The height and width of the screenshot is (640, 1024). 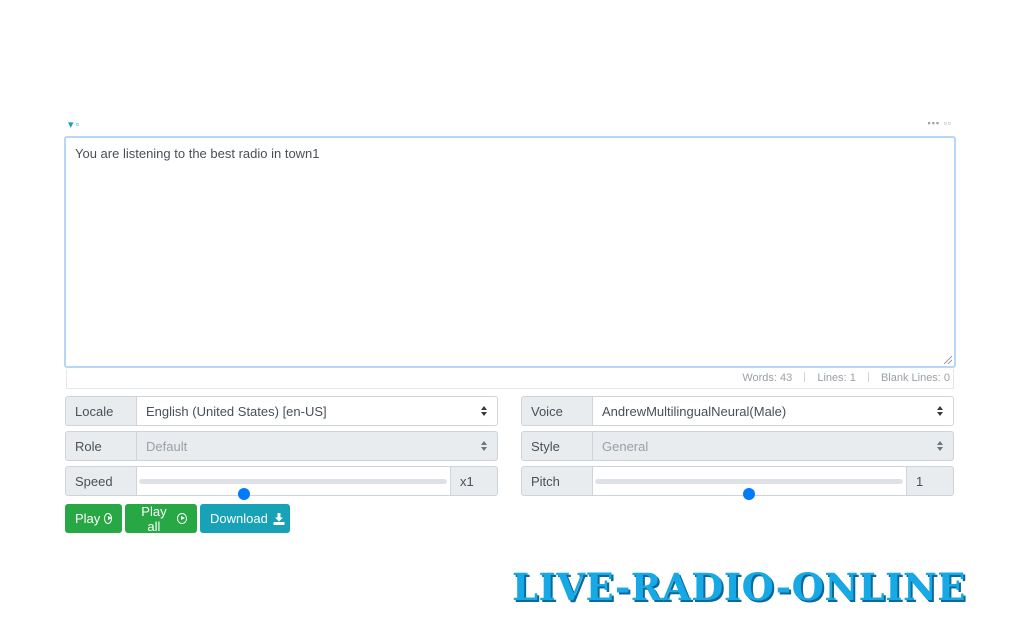 What do you see at coordinates (154, 518) in the screenshot?
I see `play-all-button-label: Play all` at bounding box center [154, 518].